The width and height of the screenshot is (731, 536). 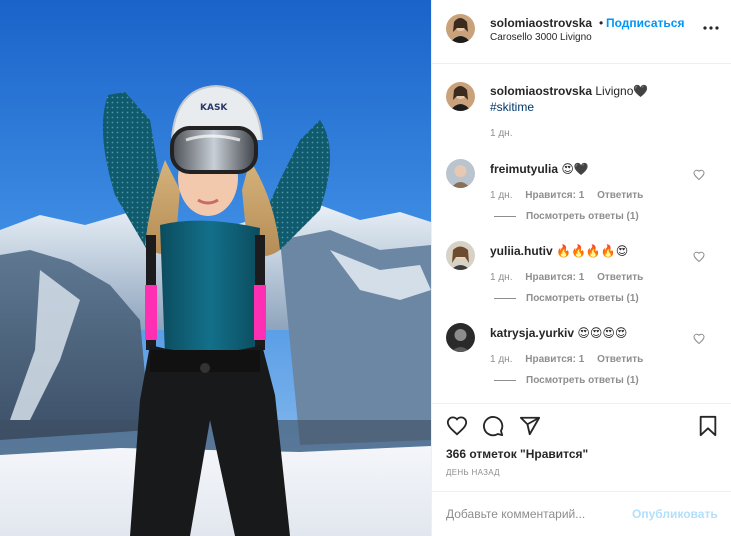 What do you see at coordinates (501, 133) in the screenshot?
I see `caption-time: 1 дн.` at bounding box center [501, 133].